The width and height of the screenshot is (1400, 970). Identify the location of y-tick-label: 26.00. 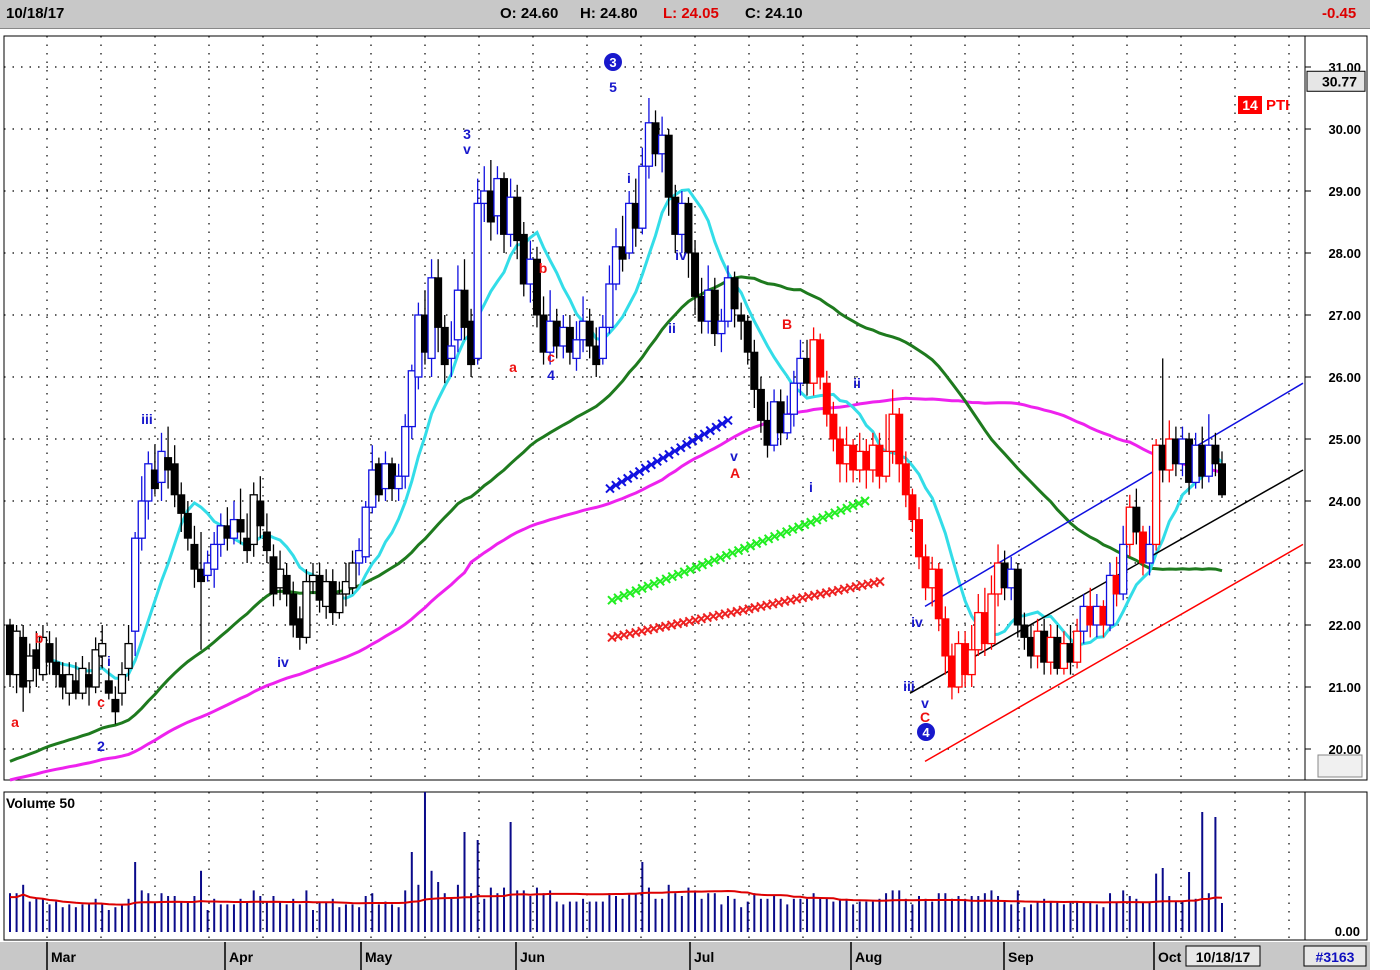
(1344, 377).